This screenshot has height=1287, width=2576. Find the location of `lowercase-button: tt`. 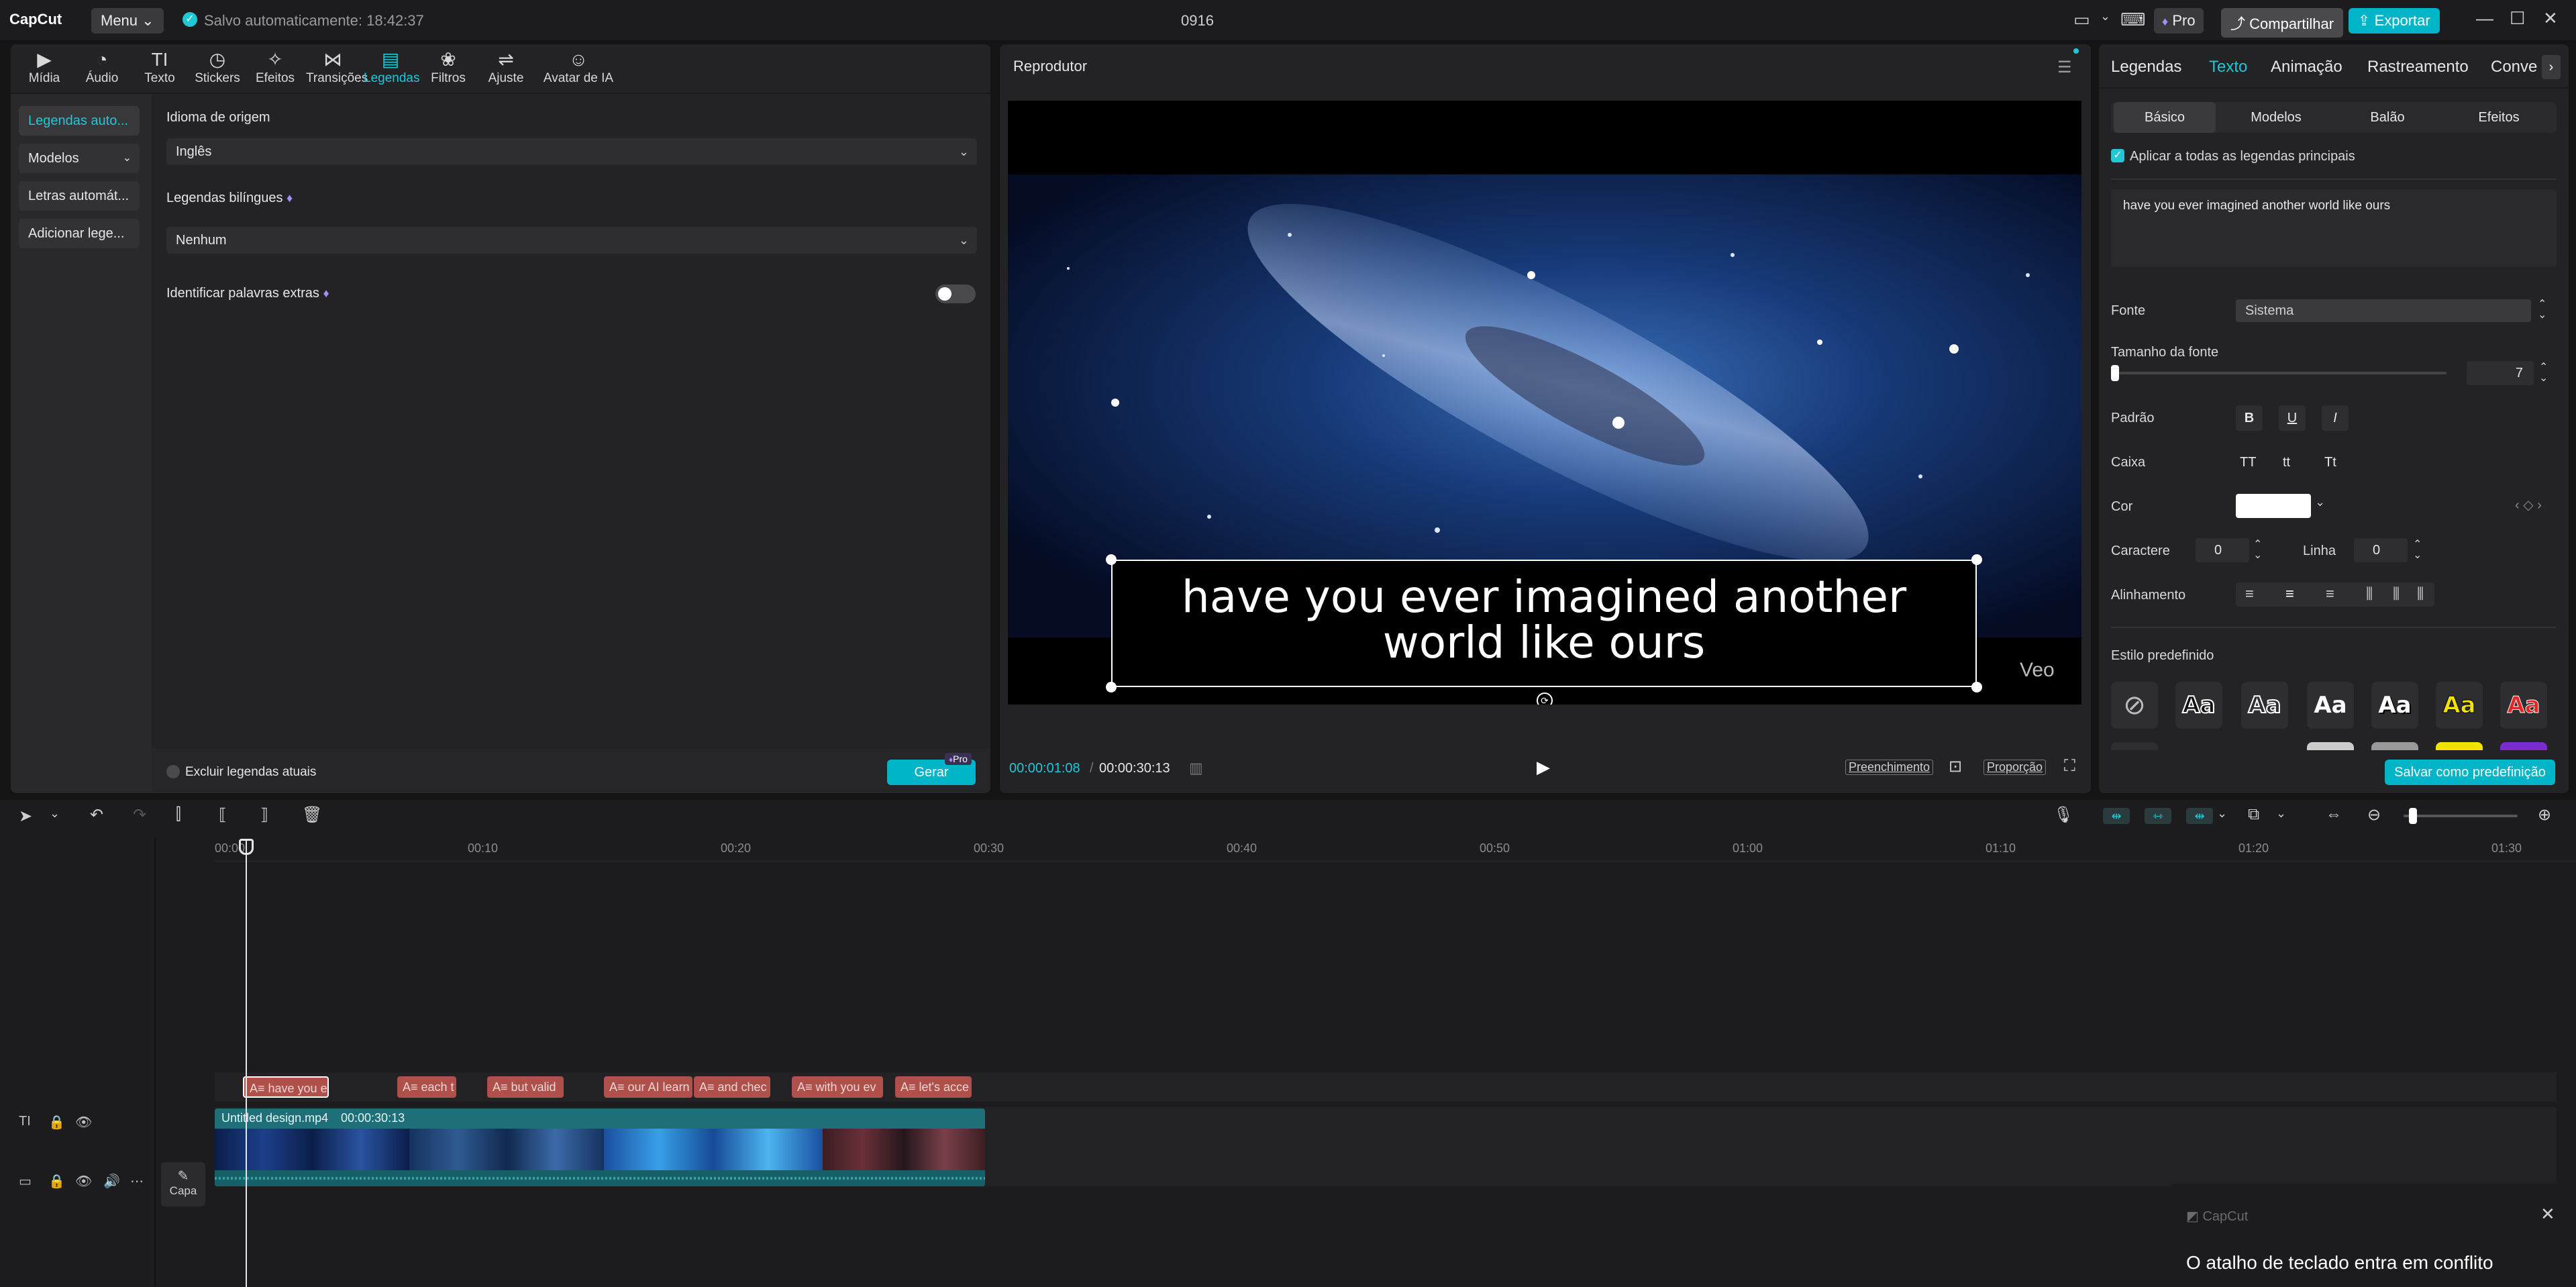

lowercase-button: tt is located at coordinates (2286, 463).